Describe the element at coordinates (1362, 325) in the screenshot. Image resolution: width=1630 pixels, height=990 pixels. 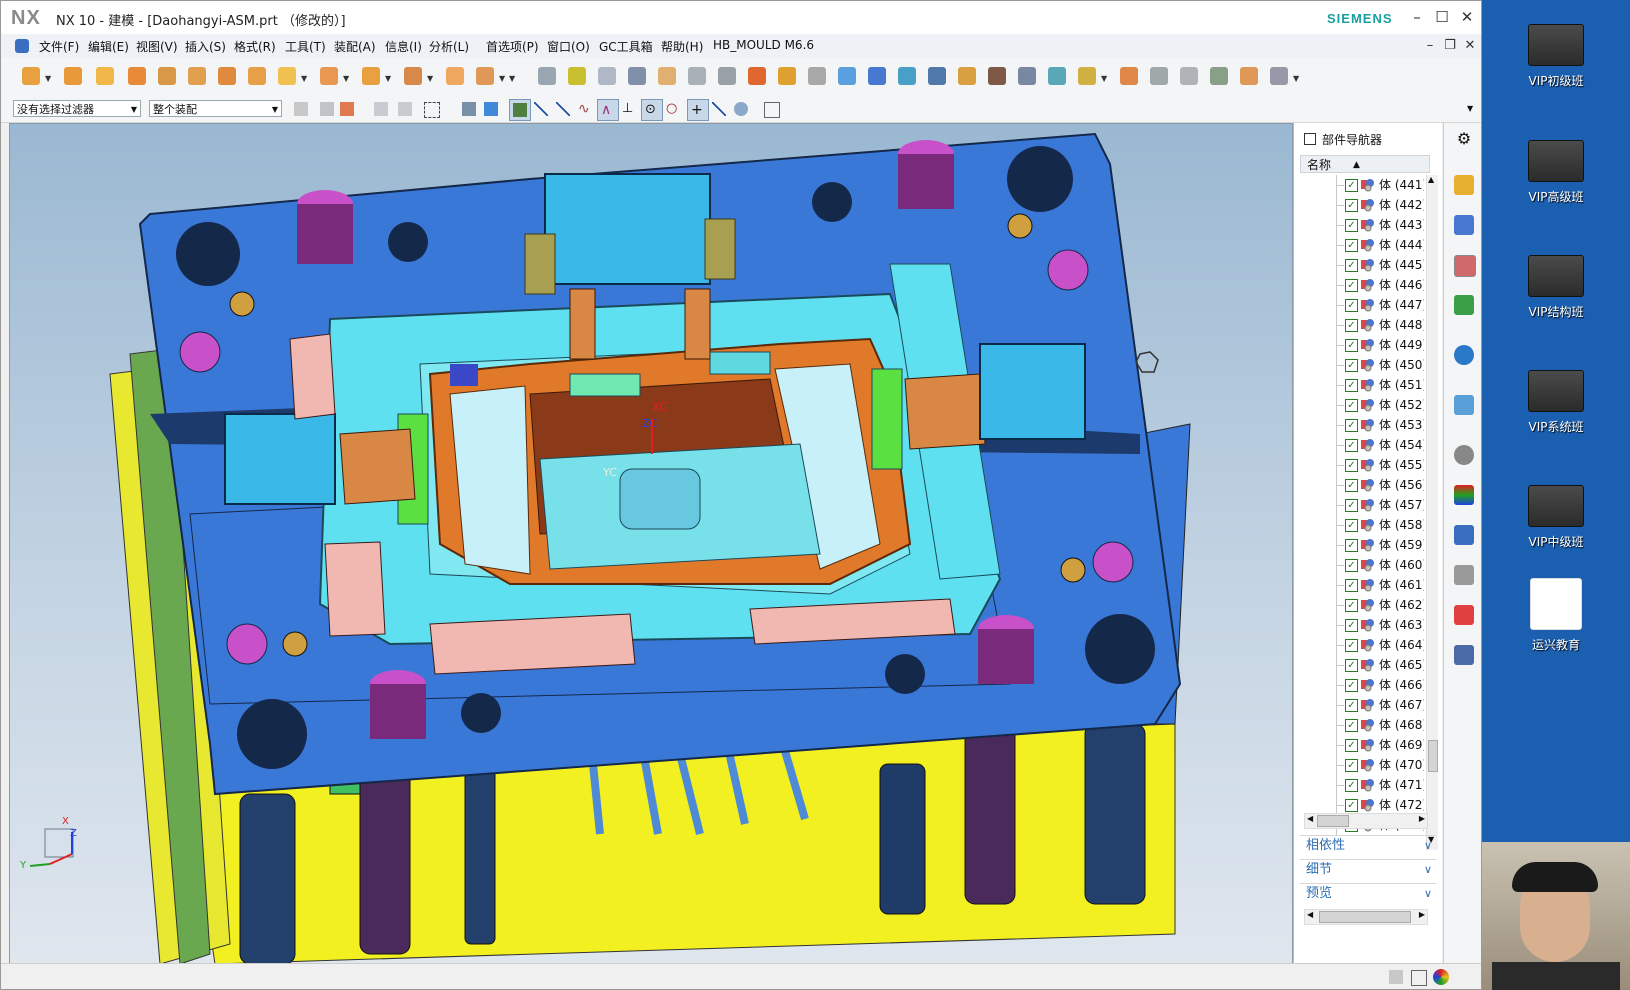
I see `tree-row: ✓ 体 (448)` at that location.